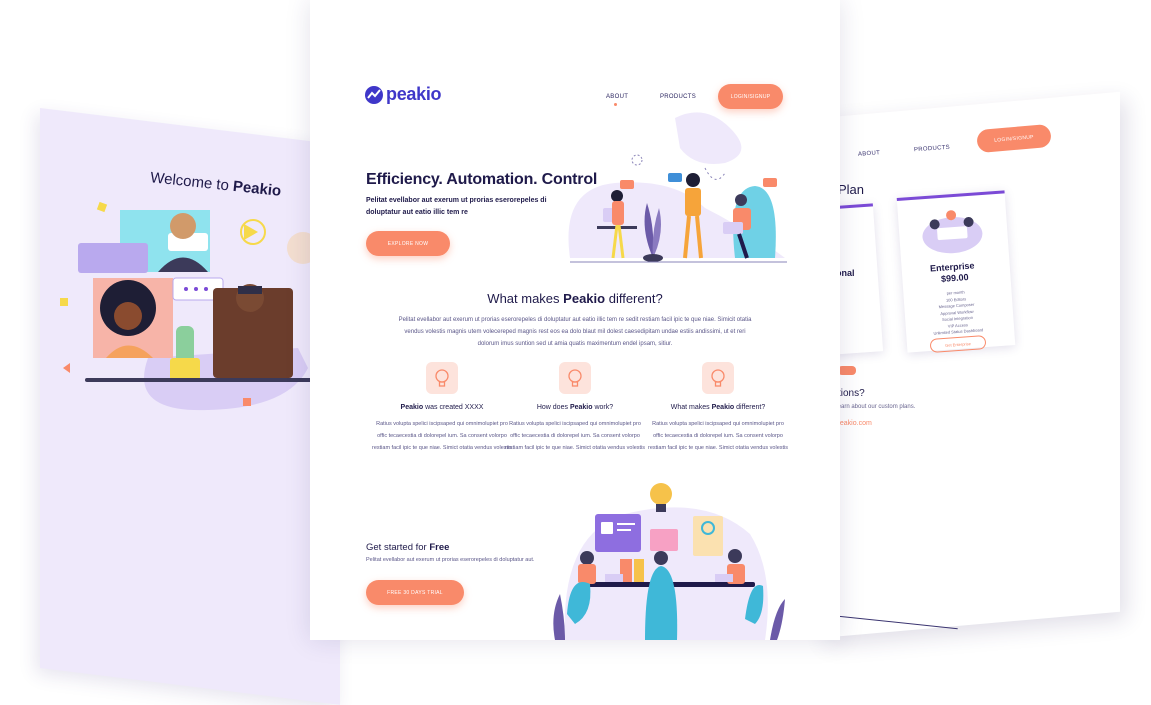  Describe the element at coordinates (523, 298) in the screenshot. I see `section-heading-prefix: What makes` at that location.